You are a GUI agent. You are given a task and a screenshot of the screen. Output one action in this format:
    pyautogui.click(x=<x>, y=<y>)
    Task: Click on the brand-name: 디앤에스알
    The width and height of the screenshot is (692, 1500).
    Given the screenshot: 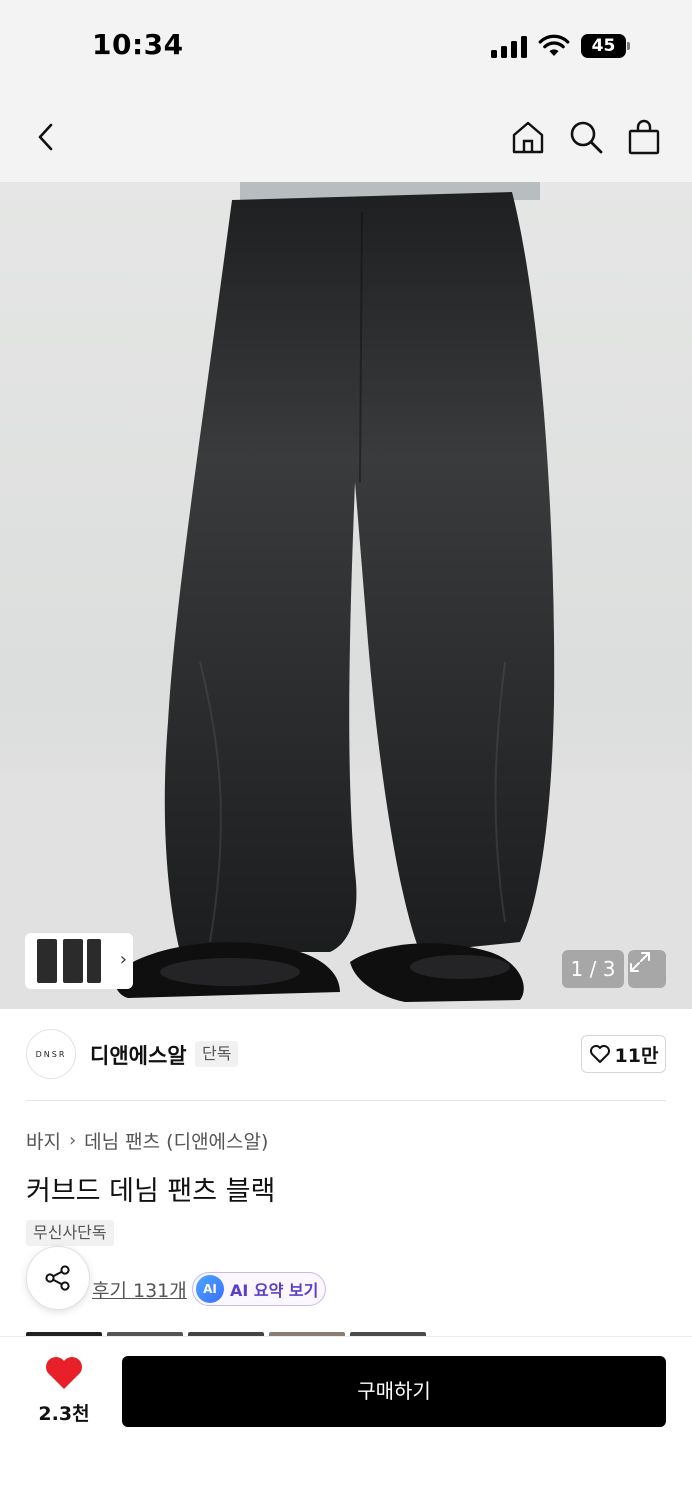 What is the action you would take?
    pyautogui.click(x=138, y=1055)
    